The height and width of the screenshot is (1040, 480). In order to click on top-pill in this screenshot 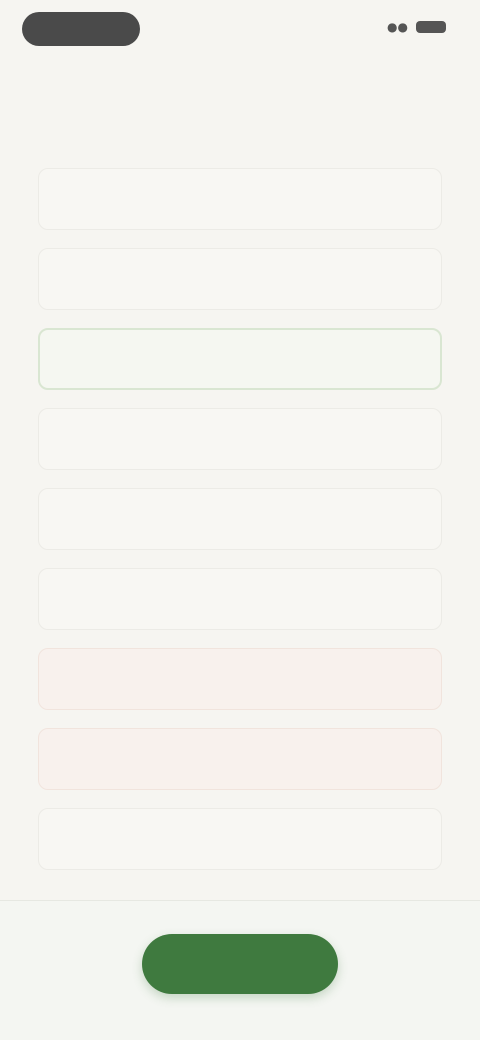, I will do `click(81, 29)`.